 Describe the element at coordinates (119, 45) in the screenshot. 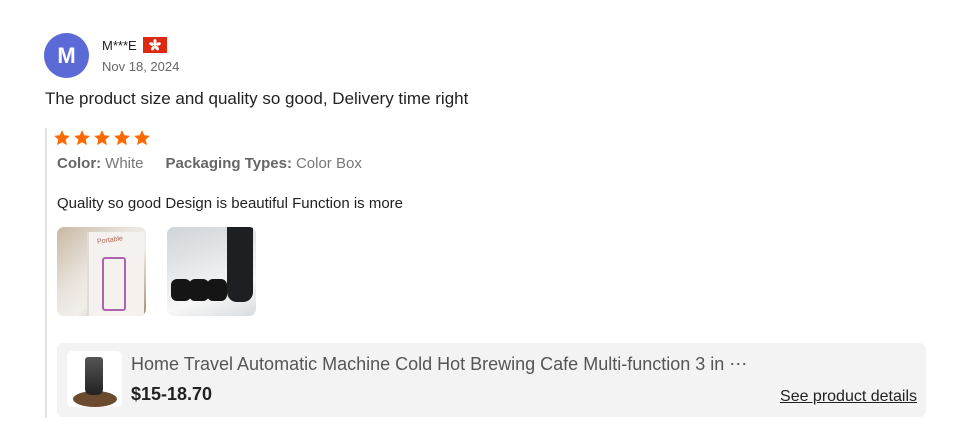

I see `reviewer-name: M***E` at that location.